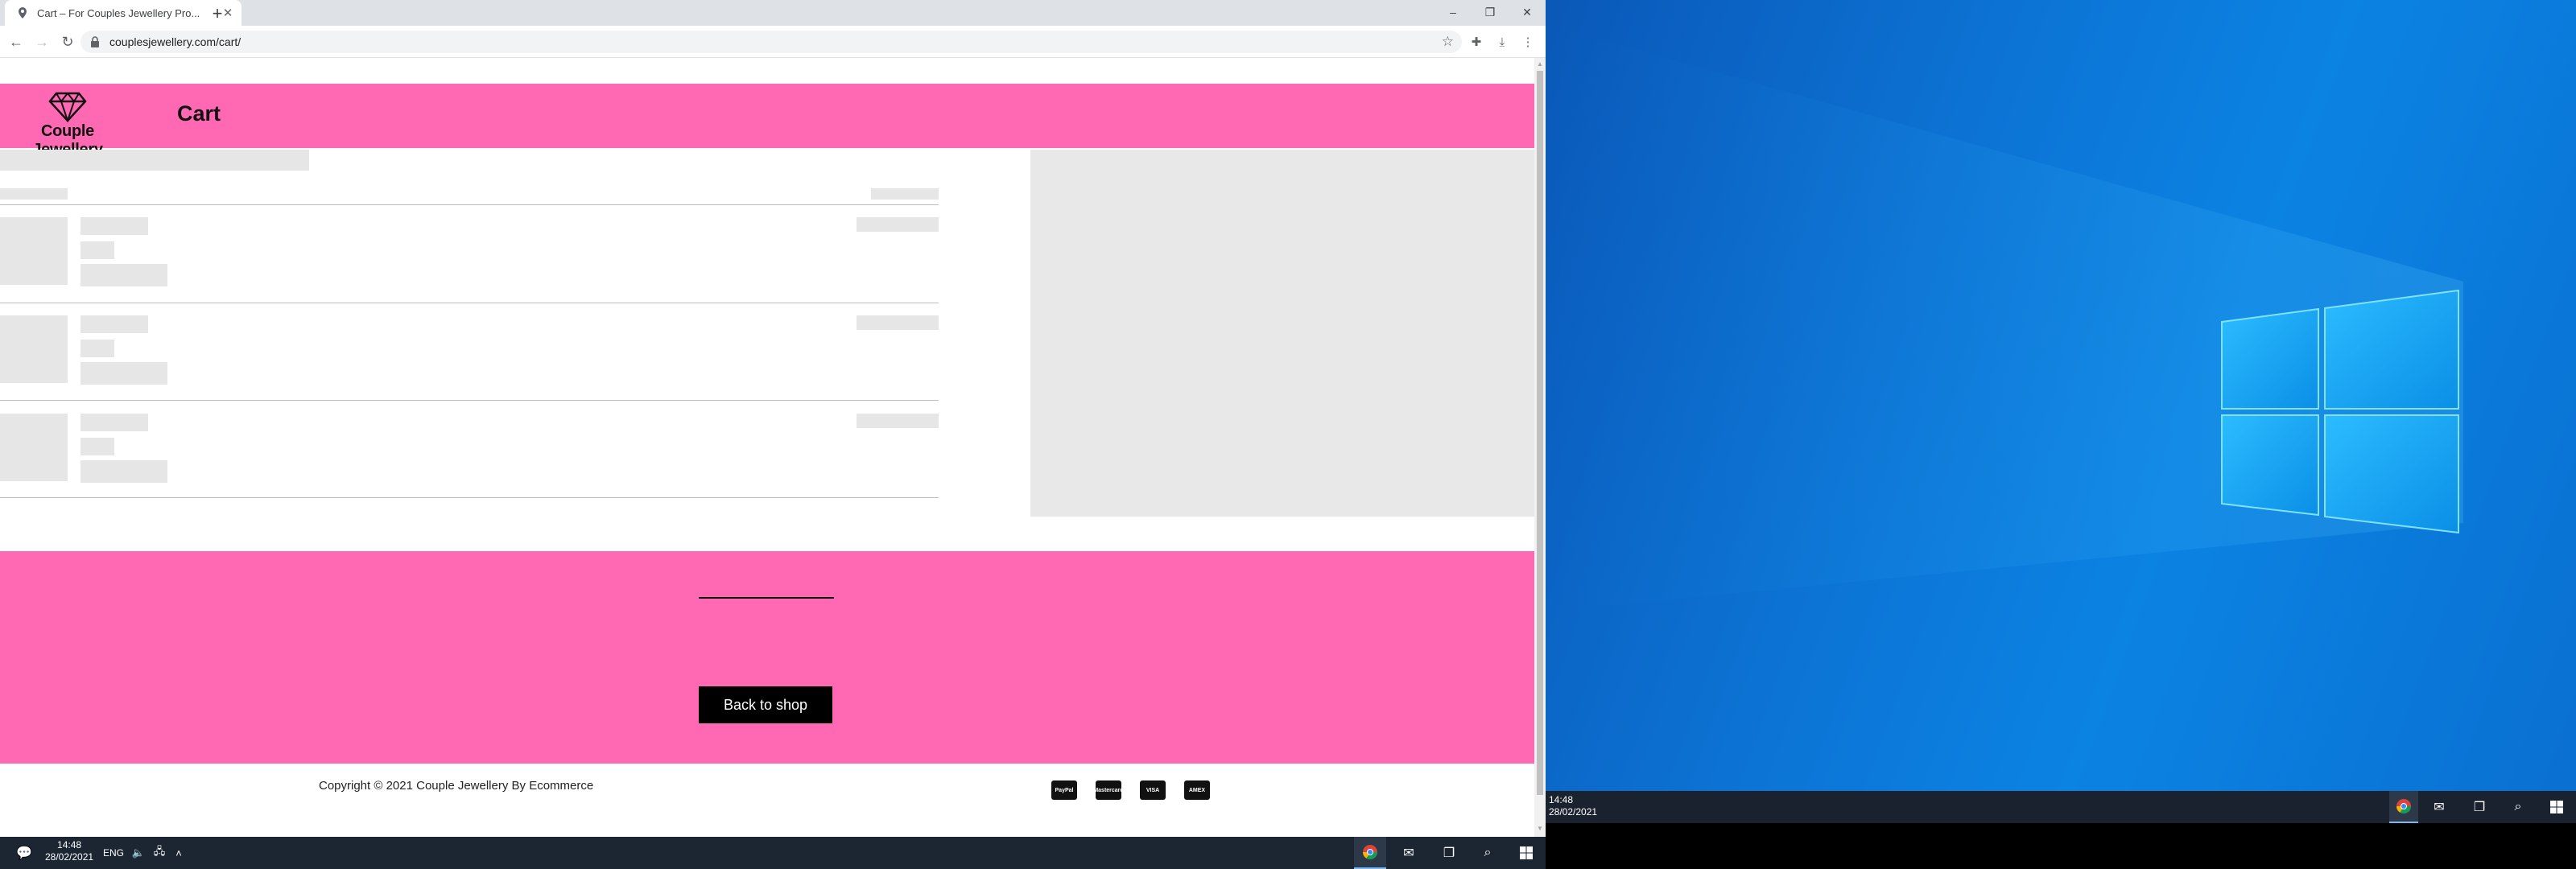 The height and width of the screenshot is (869, 2576). I want to click on visa-icon: VISA, so click(1153, 790).